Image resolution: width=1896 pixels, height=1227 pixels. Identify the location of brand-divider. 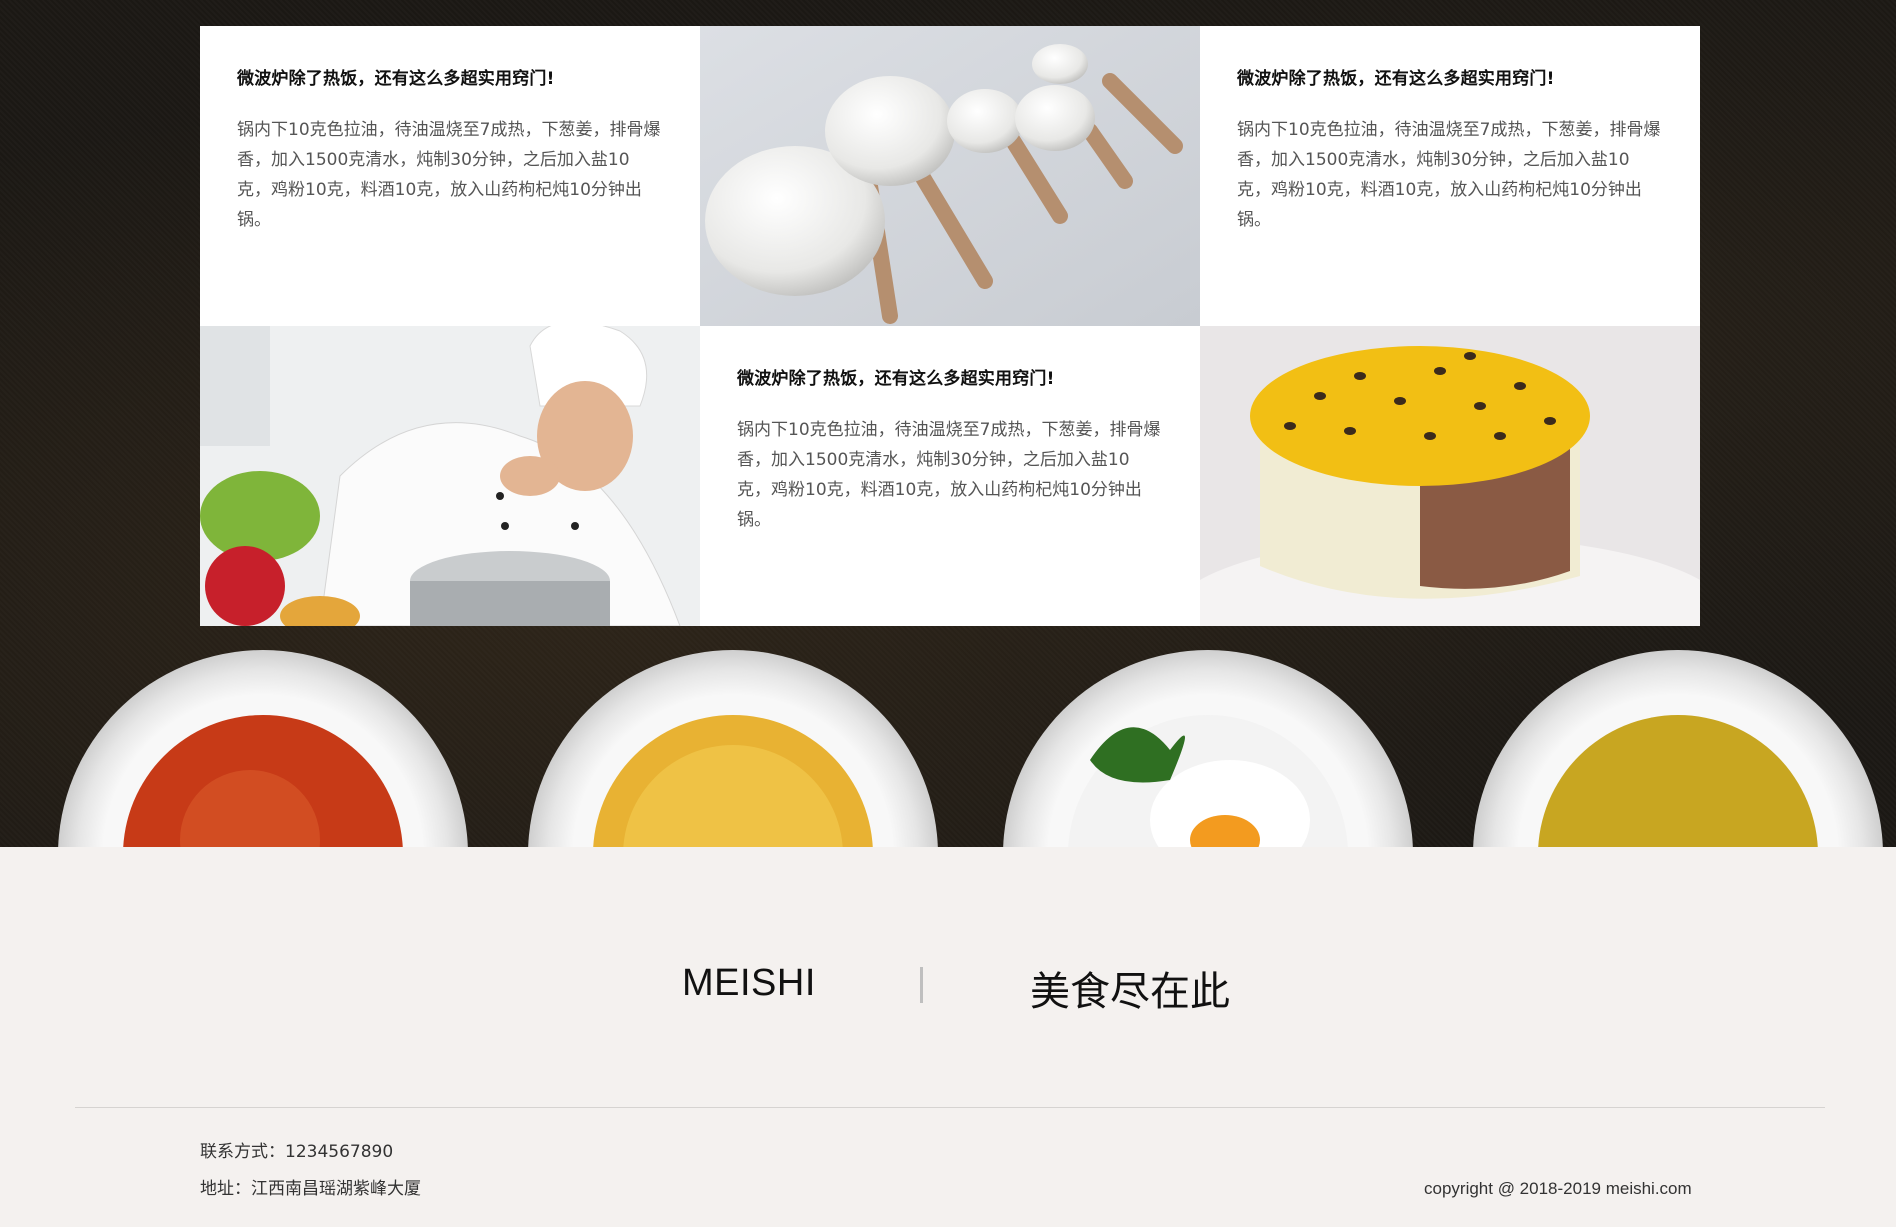
(921, 985).